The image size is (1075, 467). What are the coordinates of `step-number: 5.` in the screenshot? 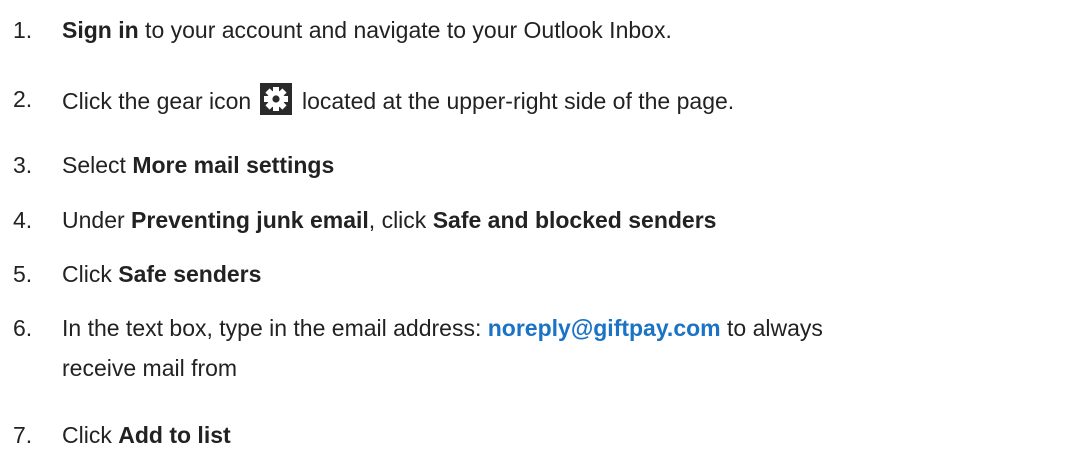 It's located at (23, 274).